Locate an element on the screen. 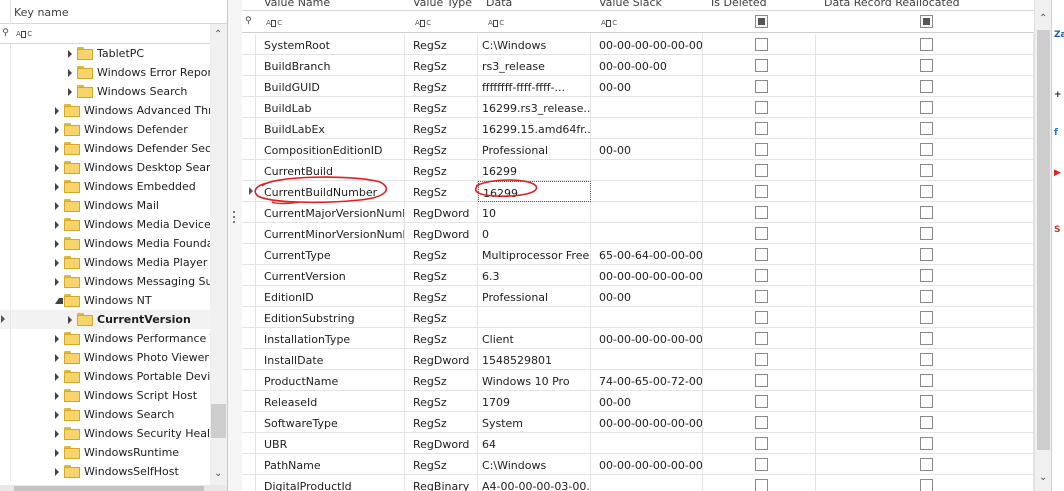 This screenshot has height=491, width=1064. tree-node-windows-advanced-threa: Windows Advanced Threa is located at coordinates (105, 110).